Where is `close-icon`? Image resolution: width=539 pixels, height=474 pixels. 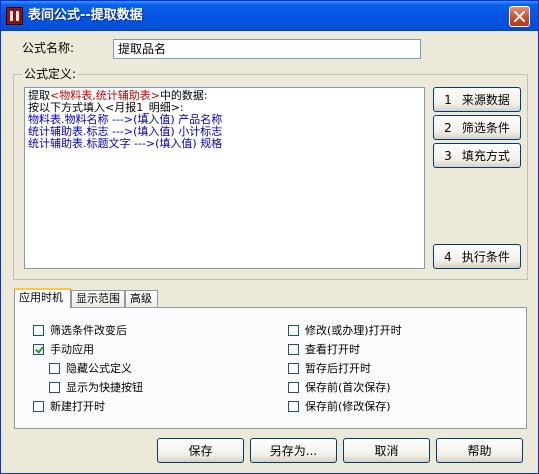
close-icon is located at coordinates (519, 16).